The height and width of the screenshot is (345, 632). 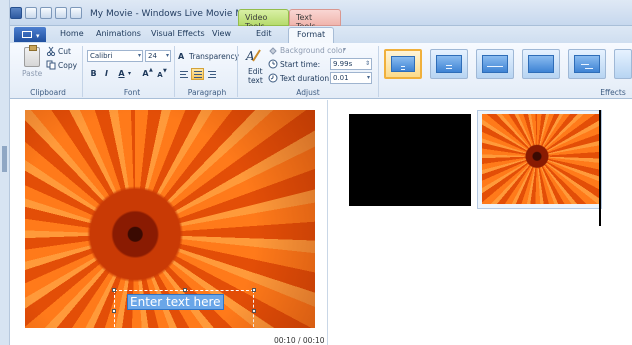 I want to click on preview-timecode: 00:10 / 00:10, so click(x=299, y=340).